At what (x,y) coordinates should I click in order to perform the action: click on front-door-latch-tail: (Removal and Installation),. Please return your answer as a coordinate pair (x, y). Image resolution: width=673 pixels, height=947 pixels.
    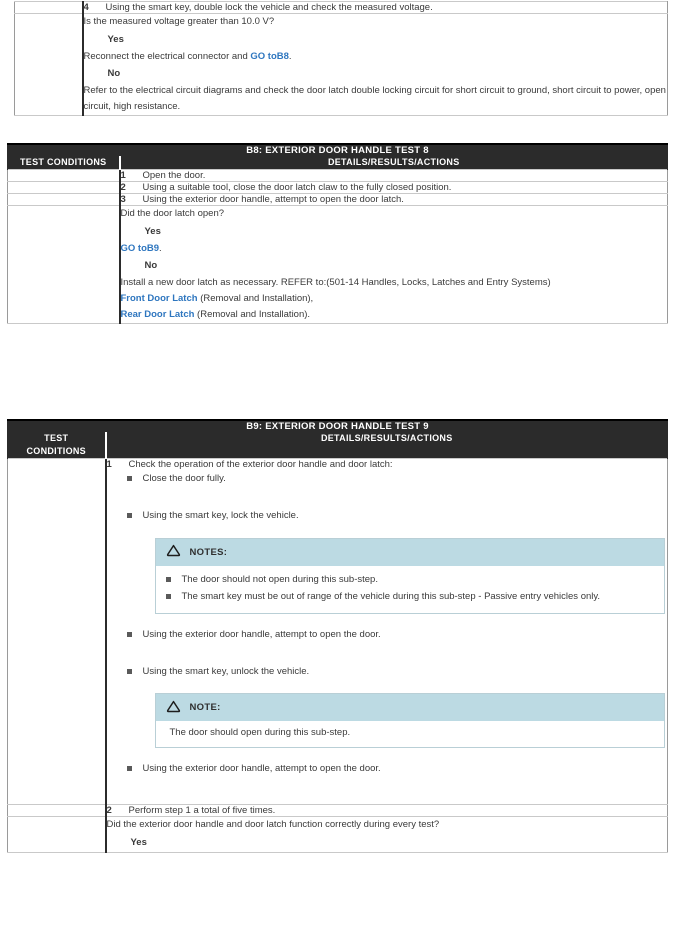
    Looking at the image, I should click on (255, 299).